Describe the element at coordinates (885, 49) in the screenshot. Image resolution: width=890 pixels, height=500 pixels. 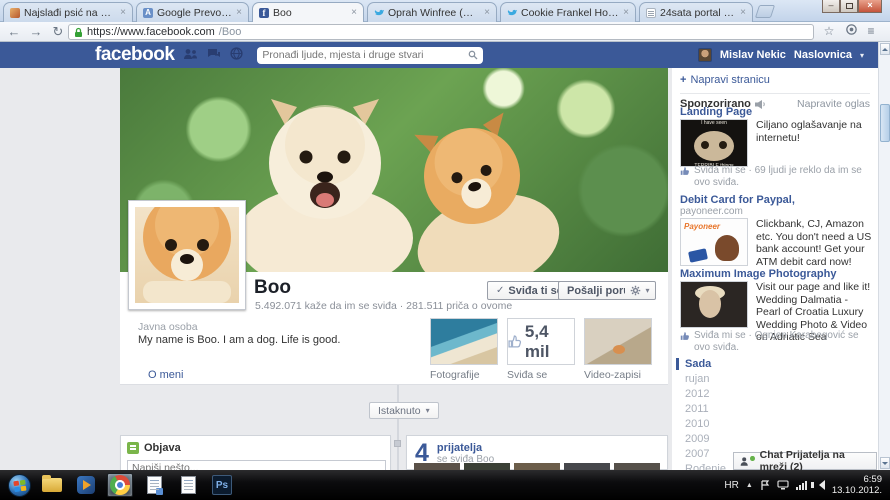
I see `scroll-up-arrow` at that location.